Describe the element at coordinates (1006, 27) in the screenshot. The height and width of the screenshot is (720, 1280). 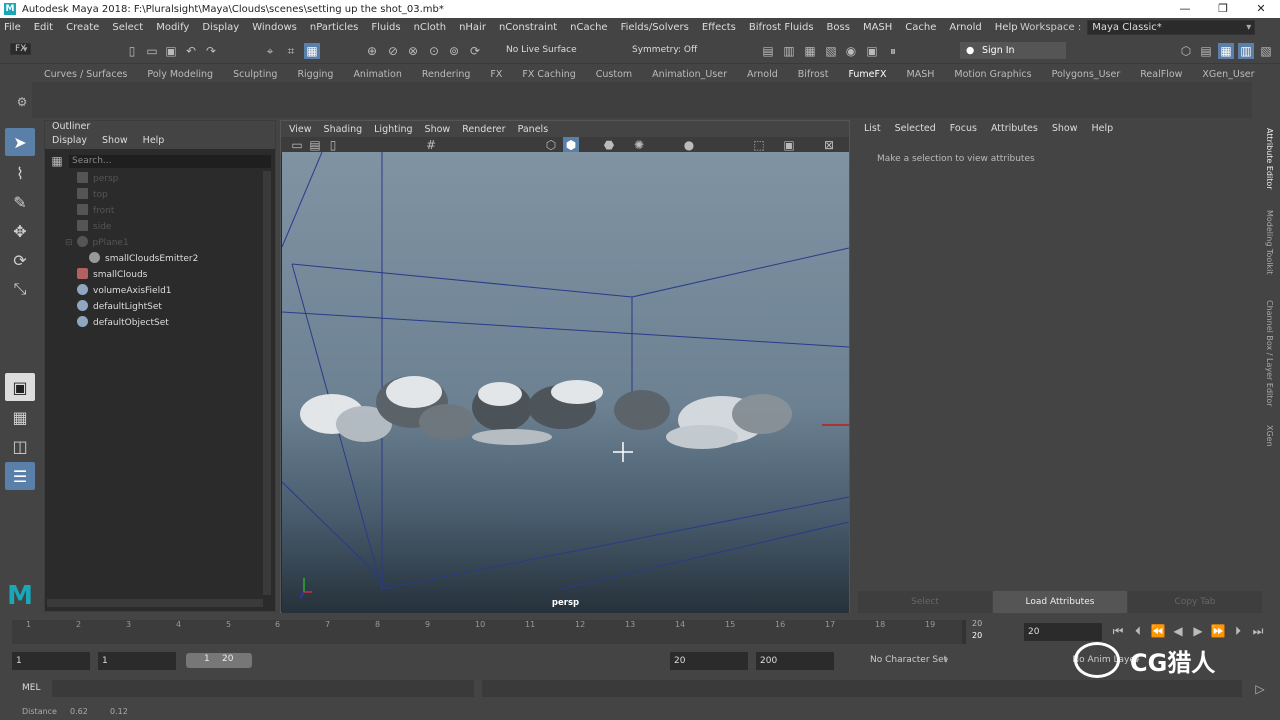
I see `menu-help: Help` at that location.